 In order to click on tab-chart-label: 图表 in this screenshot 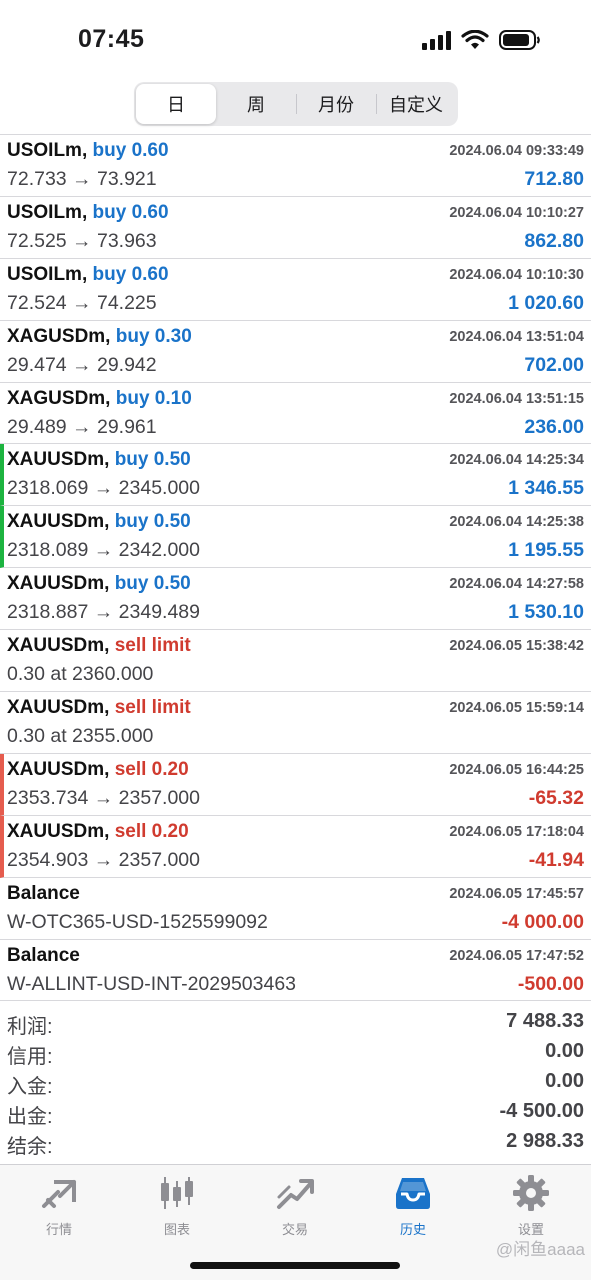, I will do `click(176, 1229)`.